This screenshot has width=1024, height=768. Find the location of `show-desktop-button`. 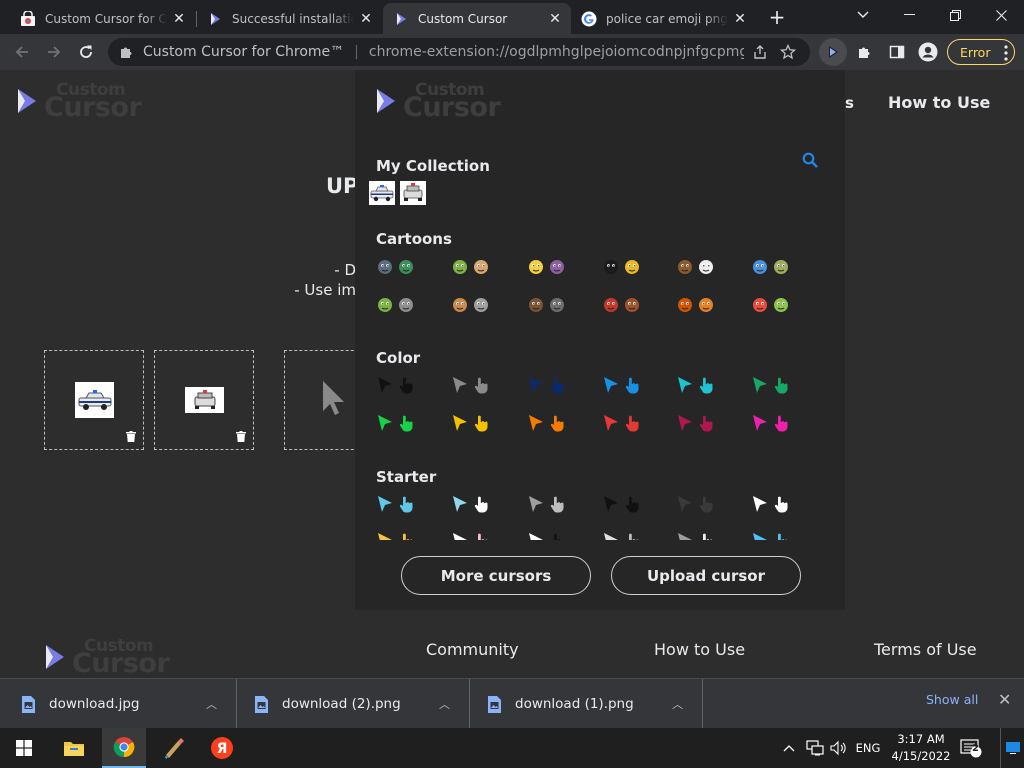

show-desktop-button is located at coordinates (1012, 748).